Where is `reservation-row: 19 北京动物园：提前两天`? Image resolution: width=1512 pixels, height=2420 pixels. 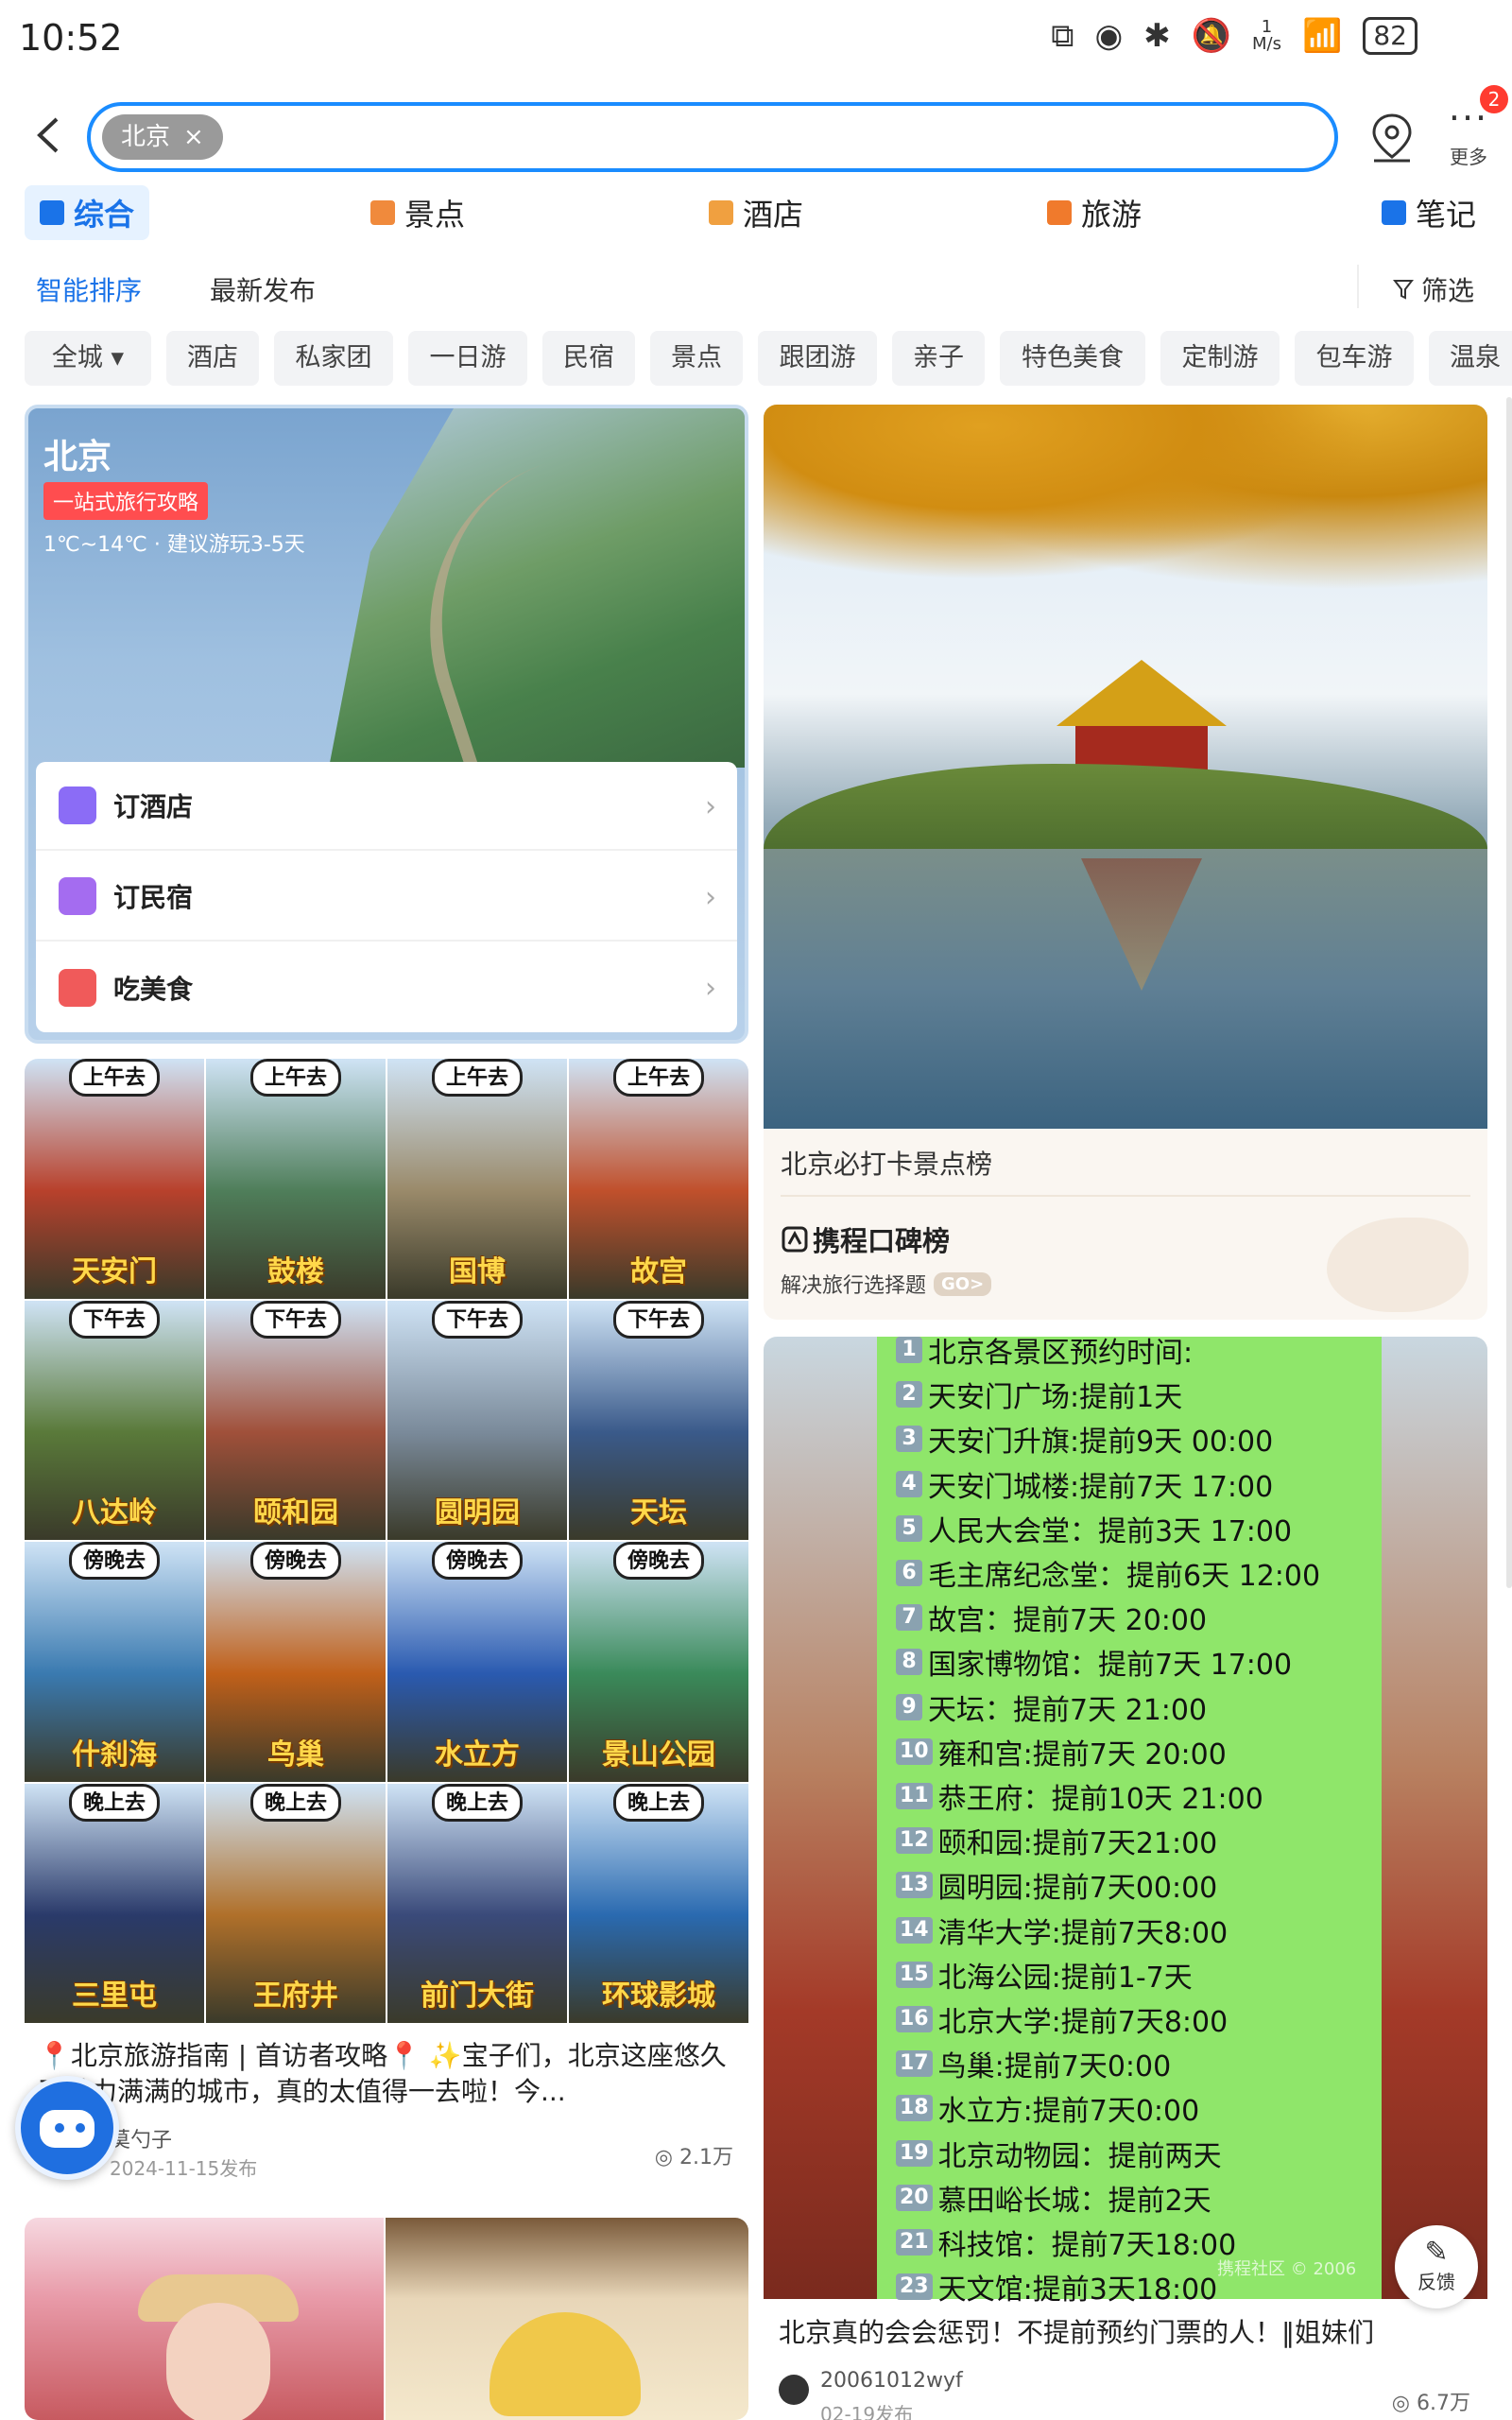
reservation-row: 19 北京动物园：提前两天 is located at coordinates (1141, 2153).